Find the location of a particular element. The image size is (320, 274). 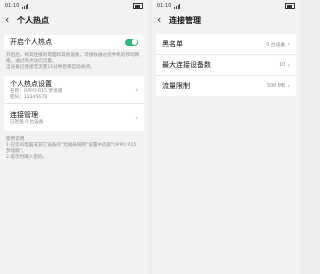

page-title: 连接管理 is located at coordinates (185, 20).